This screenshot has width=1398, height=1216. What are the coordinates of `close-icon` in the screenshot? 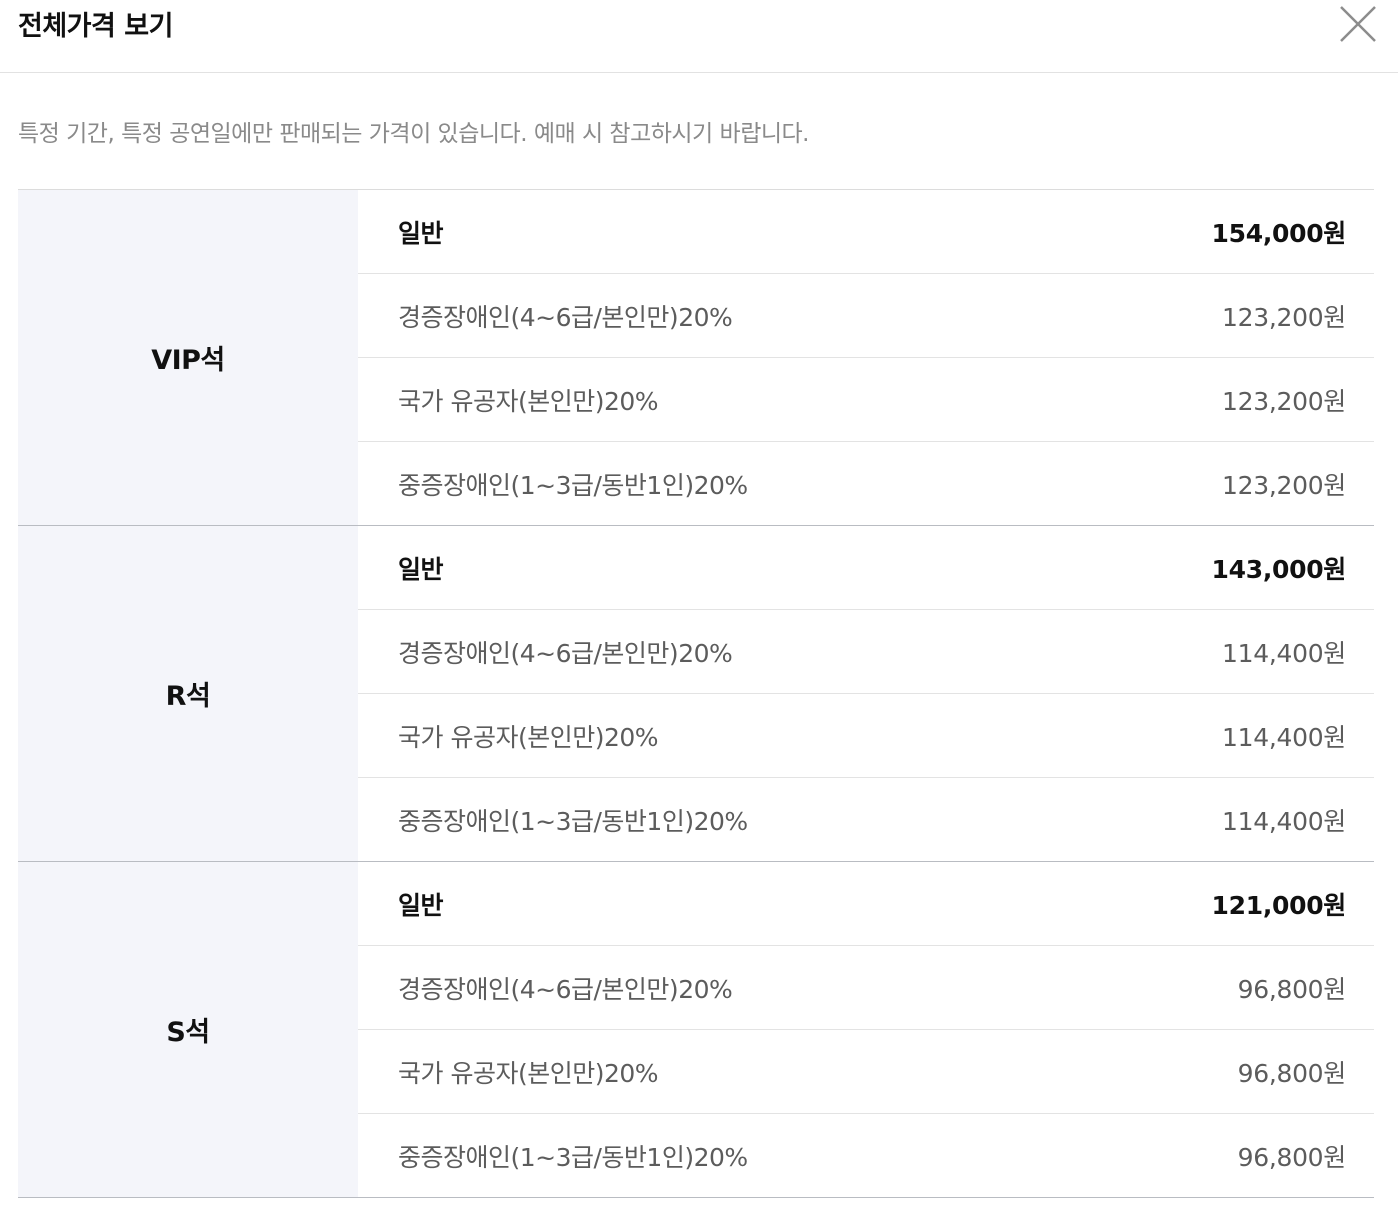 It's located at (1358, 24).